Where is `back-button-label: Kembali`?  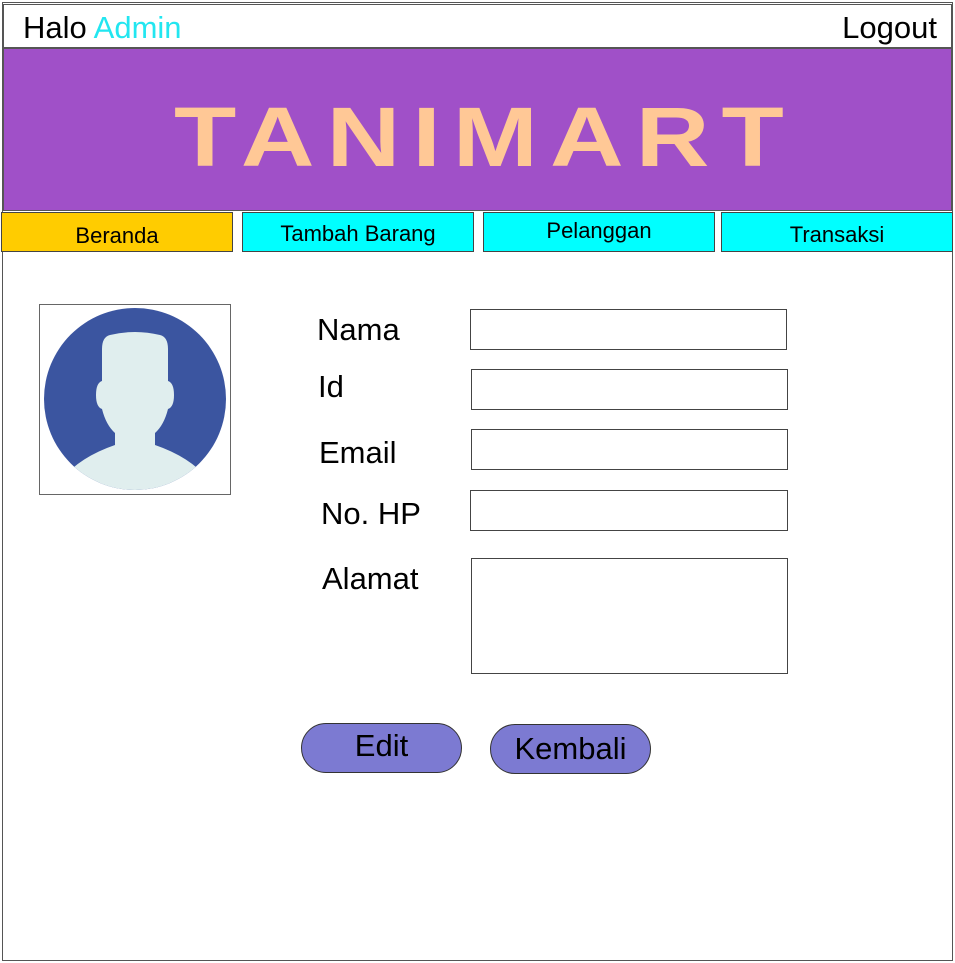
back-button-label: Kembali is located at coordinates (570, 748).